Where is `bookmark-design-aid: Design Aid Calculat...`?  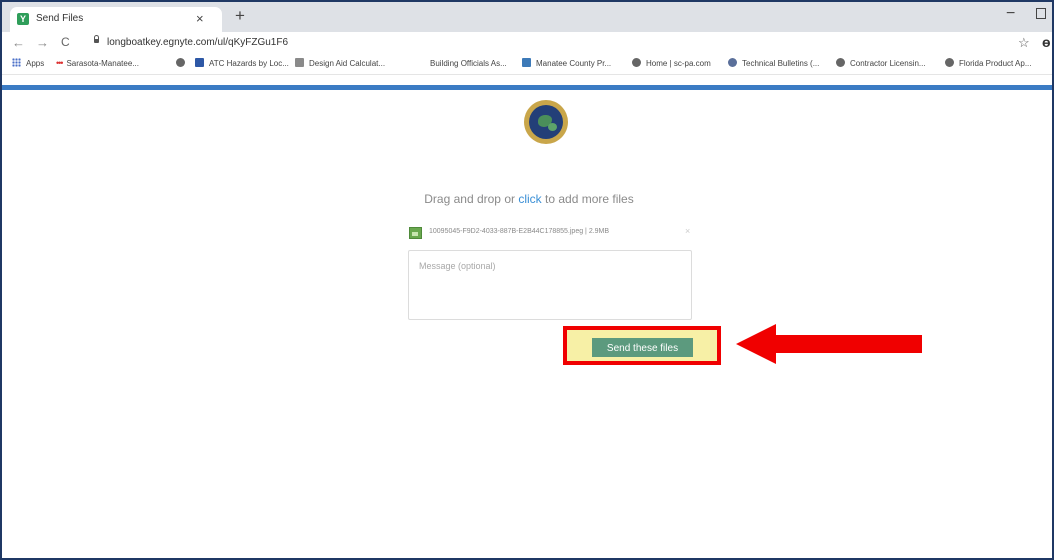 bookmark-design-aid: Design Aid Calculat... is located at coordinates (340, 63).